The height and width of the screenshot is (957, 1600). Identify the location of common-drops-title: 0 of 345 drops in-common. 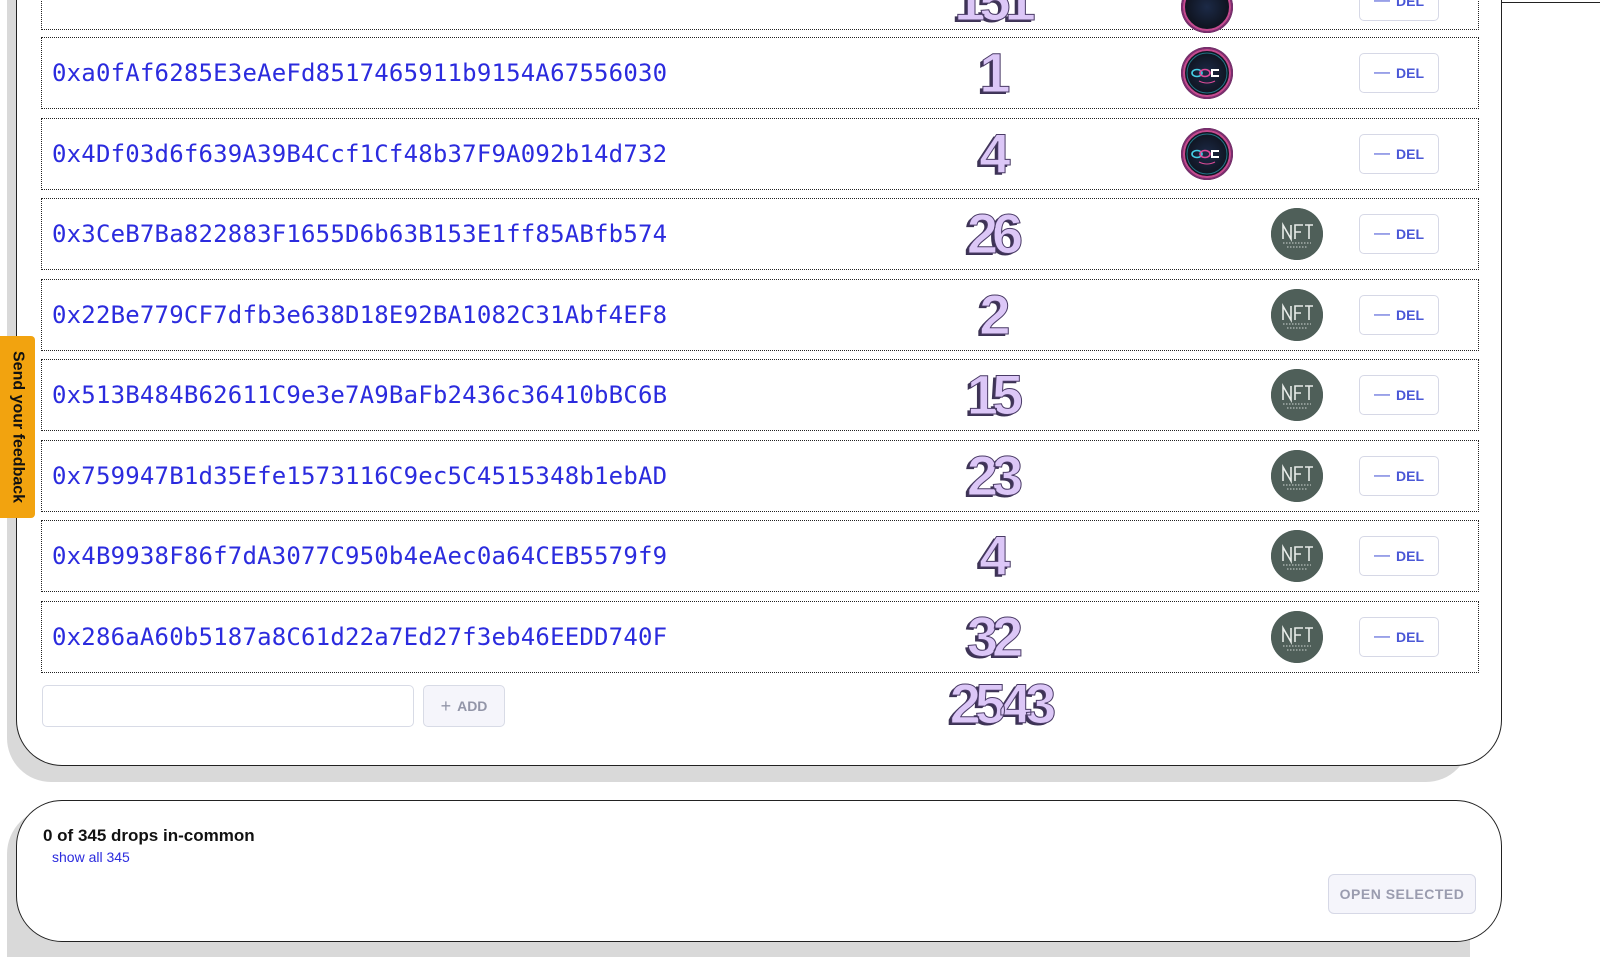
(149, 835).